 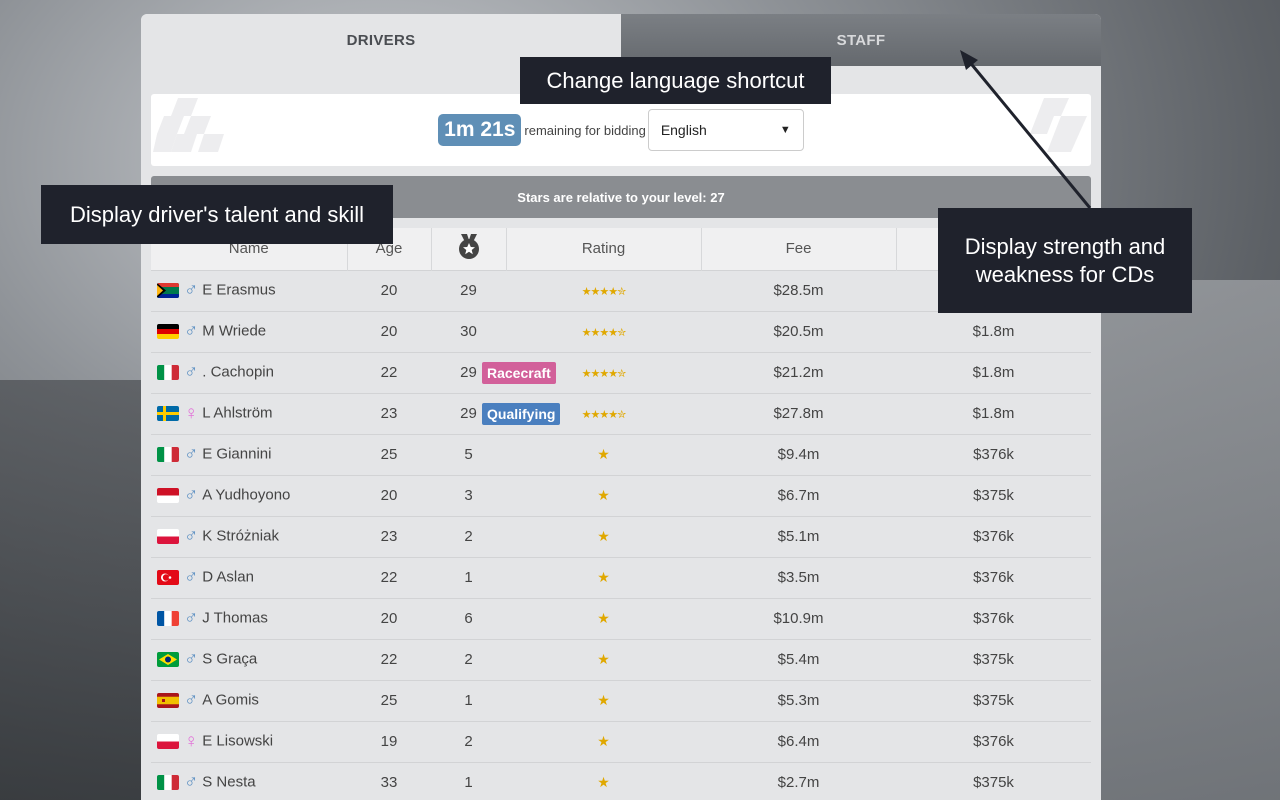 I want to click on column-header-fee: Fee, so click(x=799, y=249).